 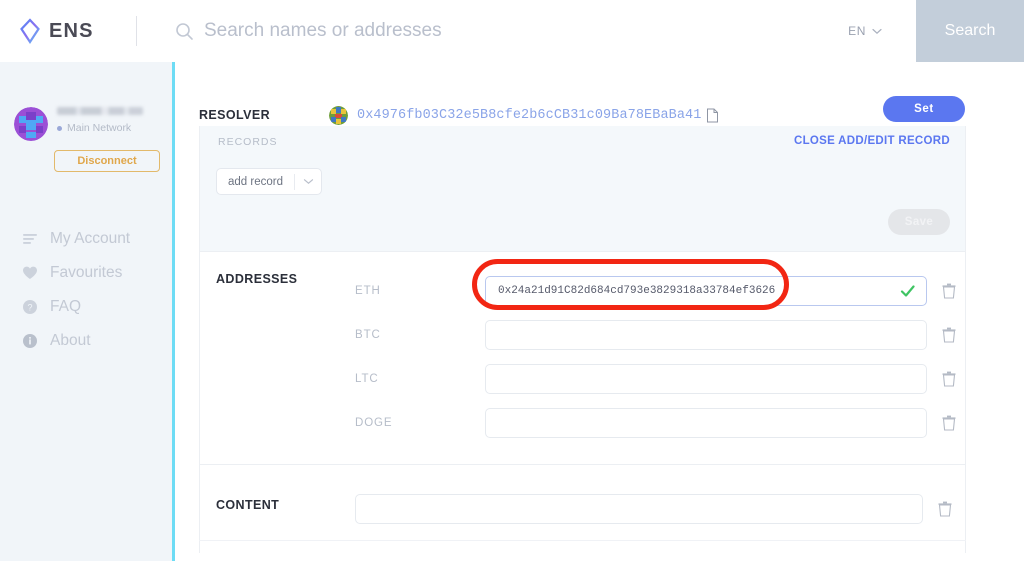 I want to click on address-key-label: BTC, so click(x=368, y=335).